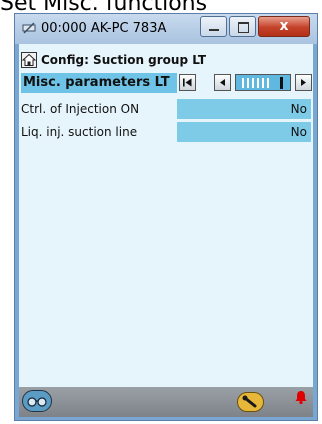 The height and width of the screenshot is (424, 322). I want to click on glasses-icon, so click(37, 402).